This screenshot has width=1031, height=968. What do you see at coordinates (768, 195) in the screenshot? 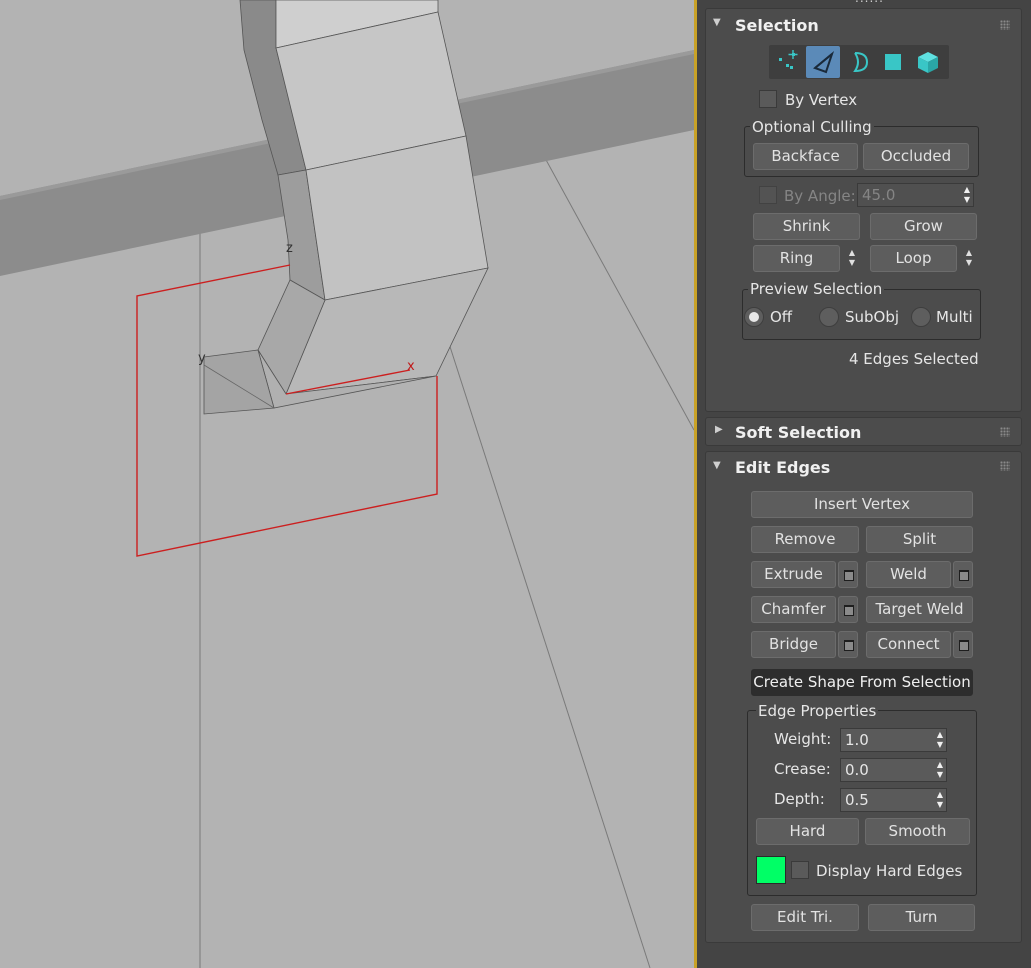
I see `by-angle-checkbox` at bounding box center [768, 195].